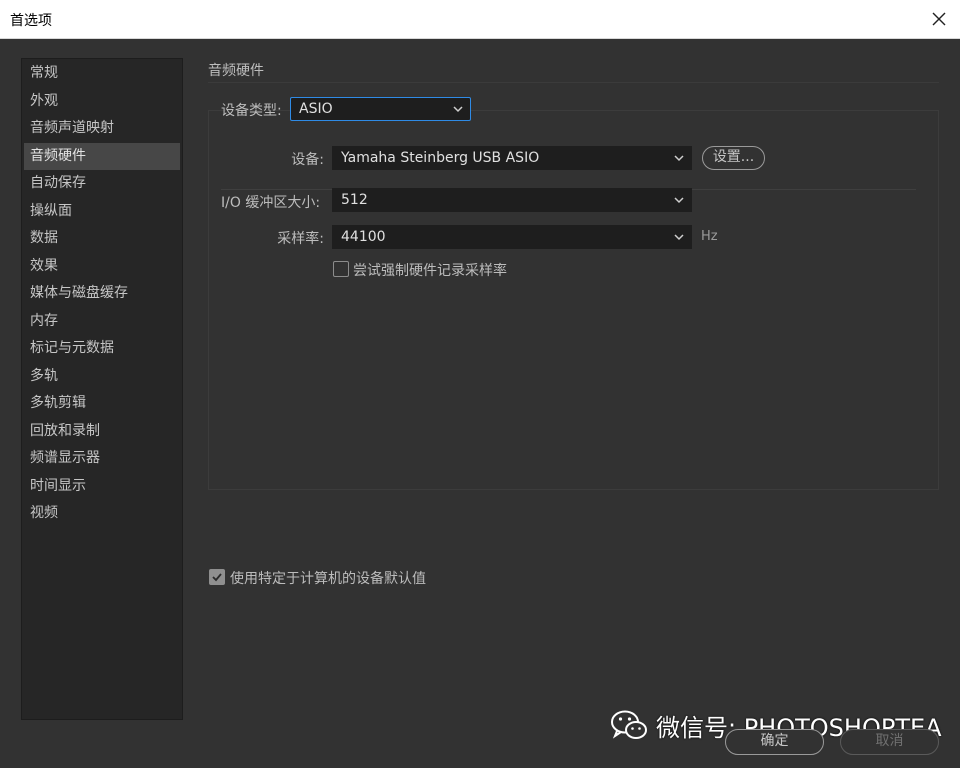  I want to click on window-title: 首选项, so click(31, 21).